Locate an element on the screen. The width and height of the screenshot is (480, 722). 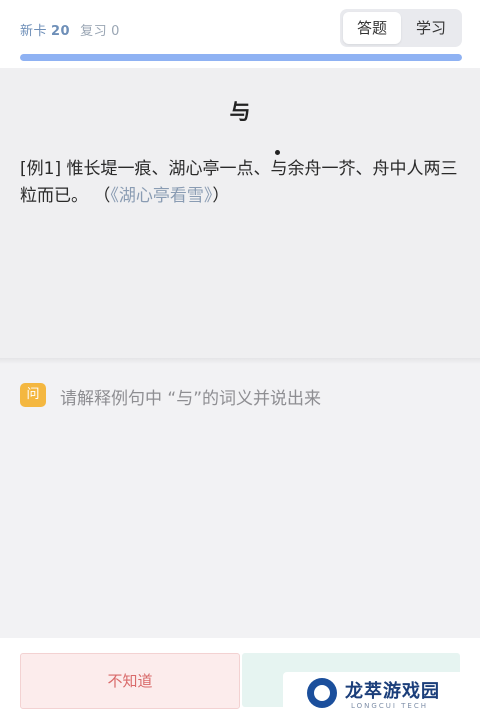
progress-bar-fill is located at coordinates (241, 57).